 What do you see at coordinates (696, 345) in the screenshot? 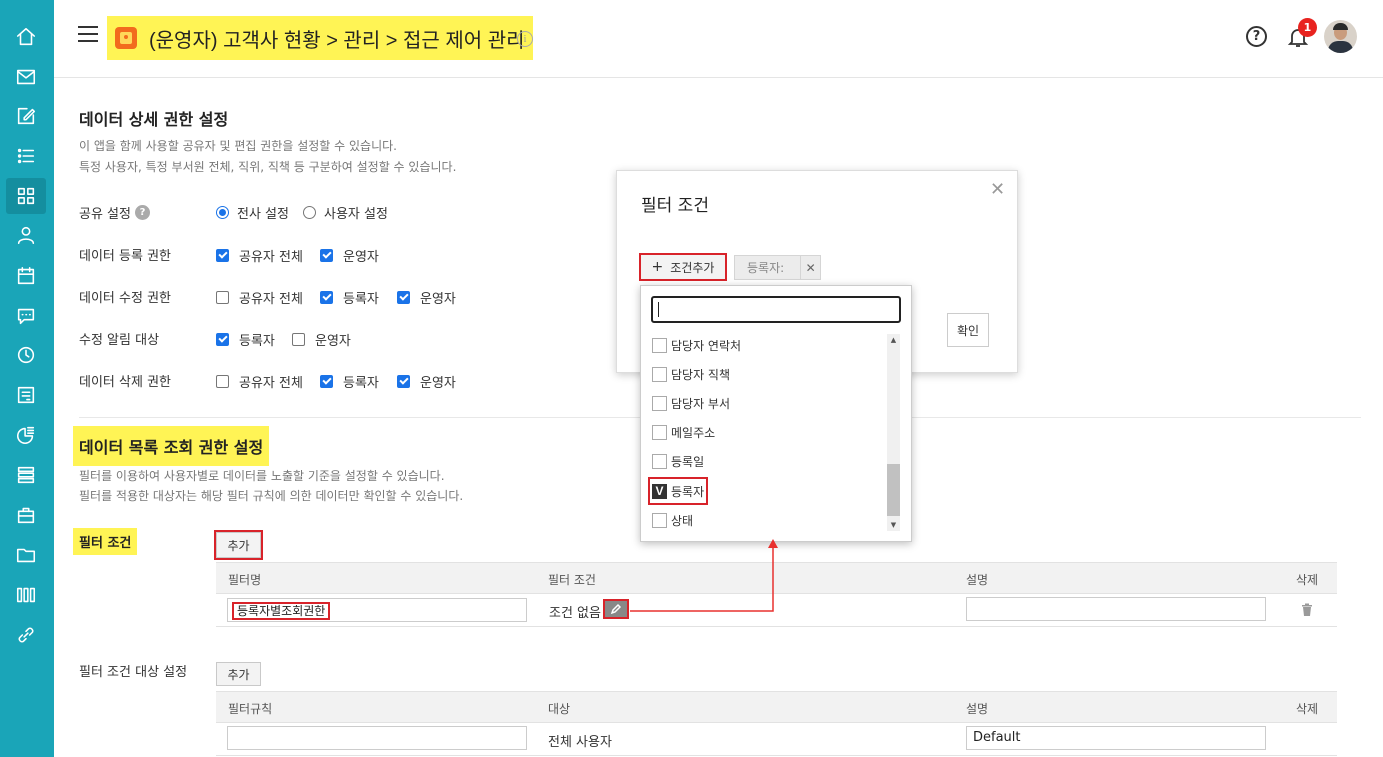
I see `list-item: 담당자 연락처` at bounding box center [696, 345].